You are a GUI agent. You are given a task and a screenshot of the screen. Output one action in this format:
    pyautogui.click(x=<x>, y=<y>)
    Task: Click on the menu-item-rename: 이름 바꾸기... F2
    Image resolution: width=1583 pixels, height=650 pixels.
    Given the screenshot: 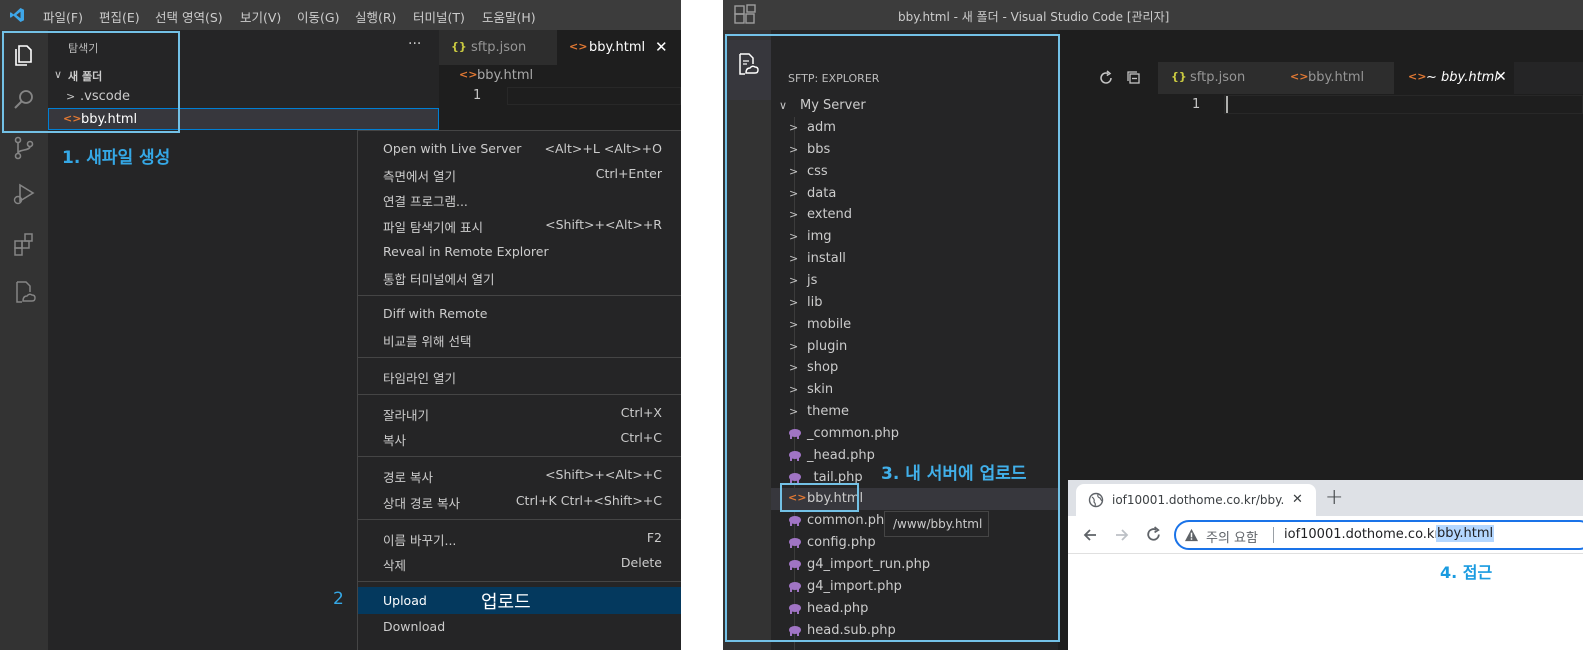 What is the action you would take?
    pyautogui.click(x=519, y=537)
    